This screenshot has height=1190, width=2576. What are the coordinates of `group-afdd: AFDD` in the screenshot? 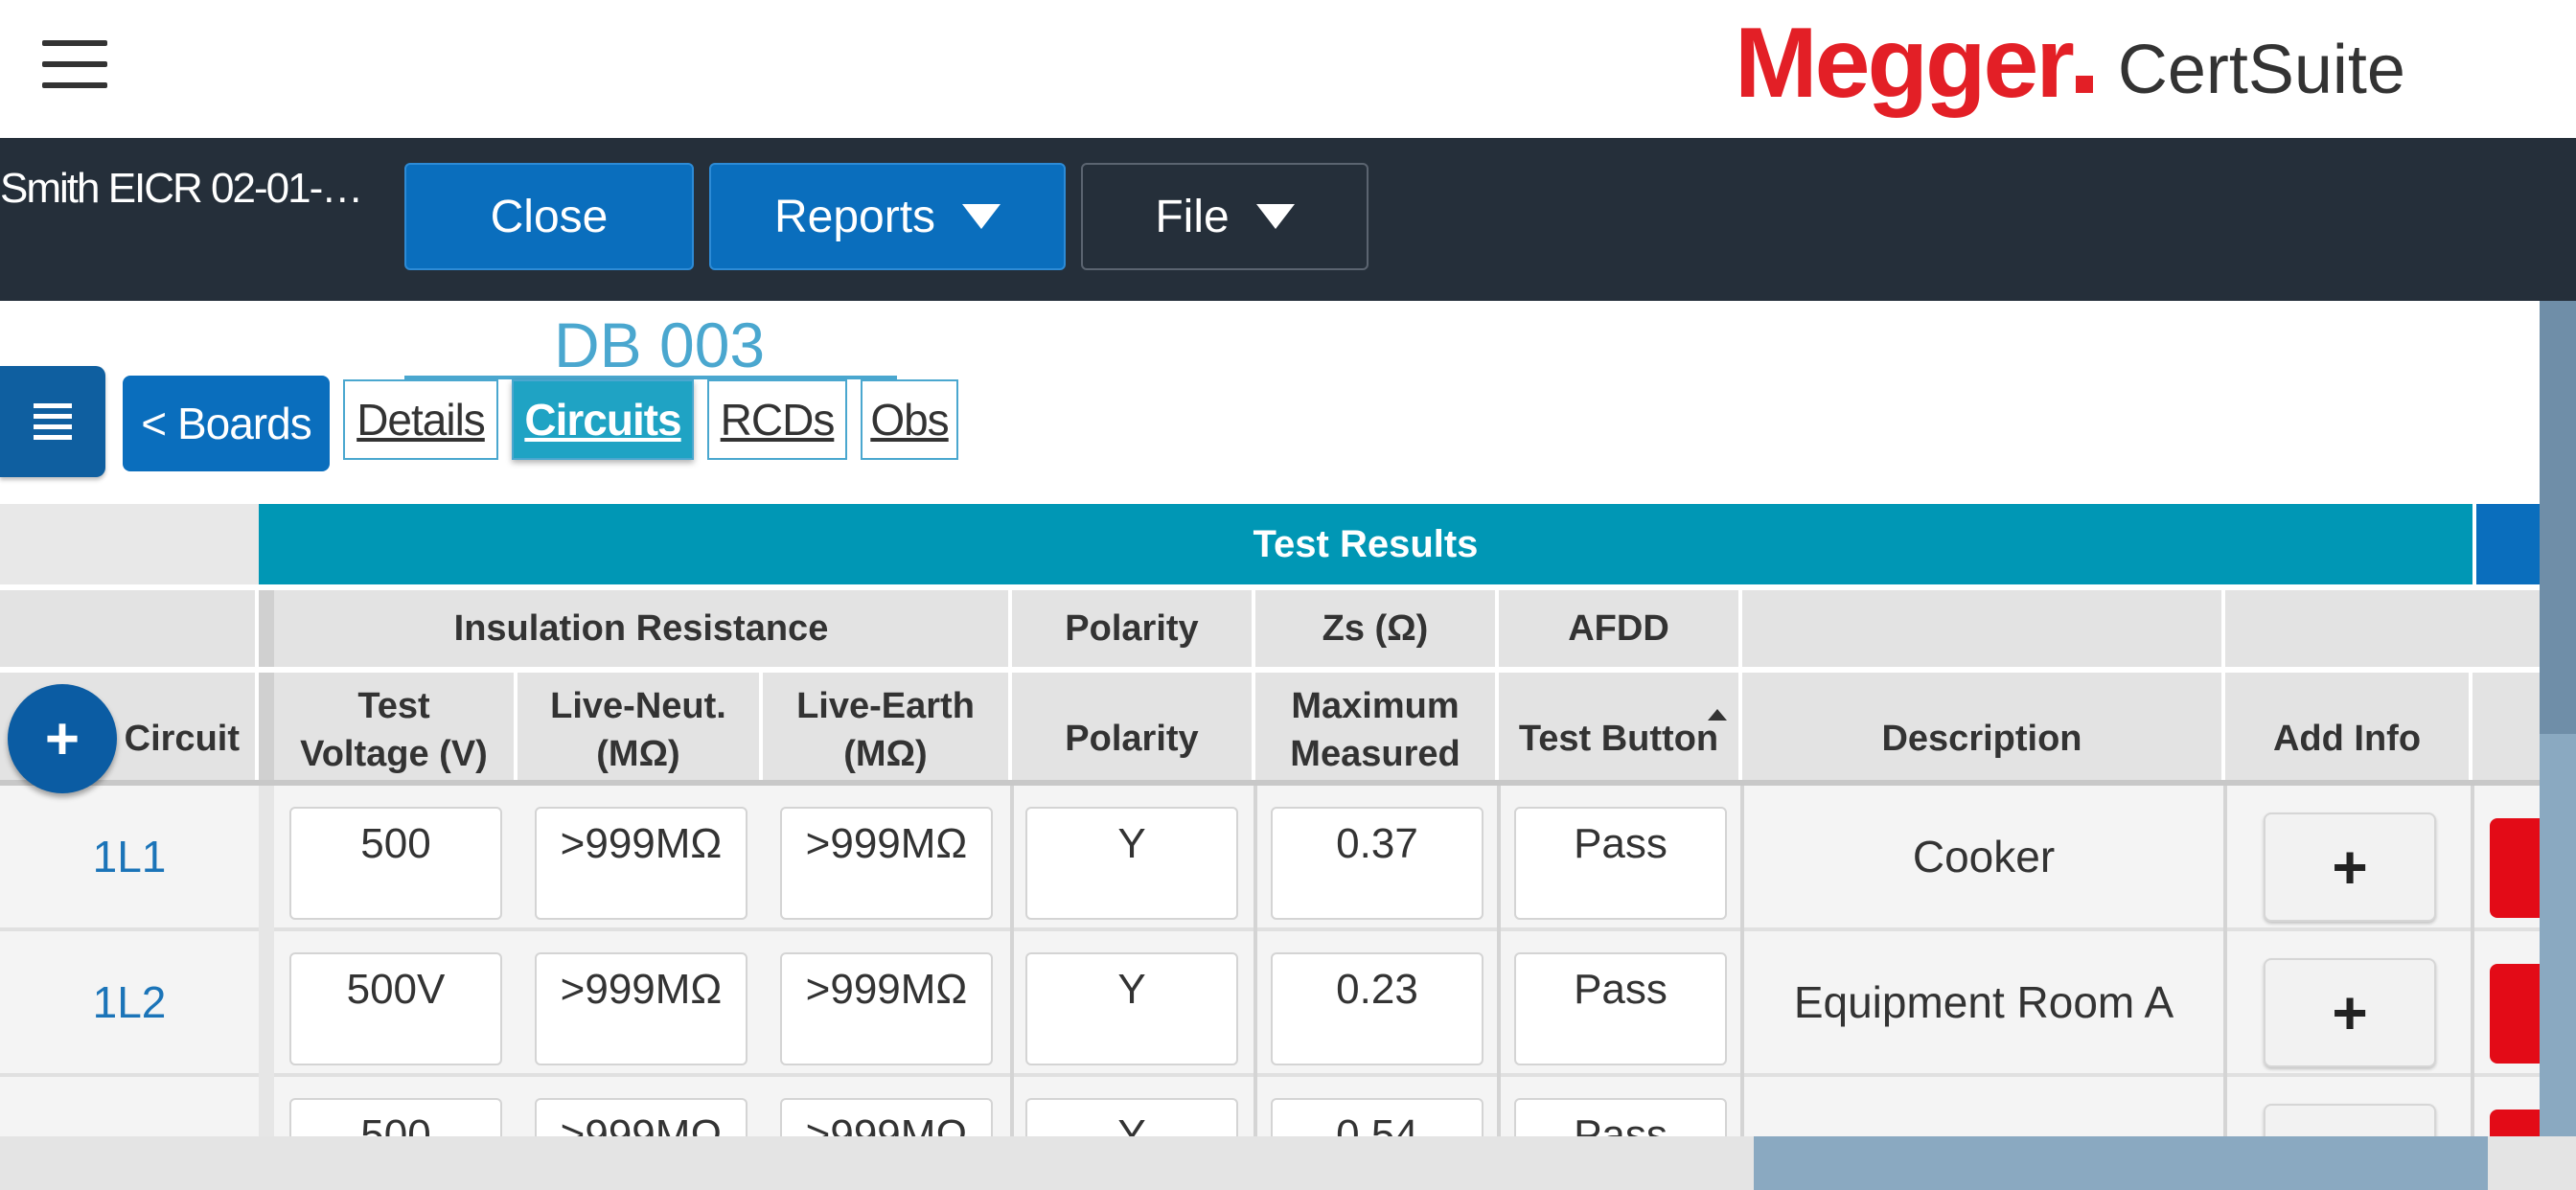 It's located at (1621, 629).